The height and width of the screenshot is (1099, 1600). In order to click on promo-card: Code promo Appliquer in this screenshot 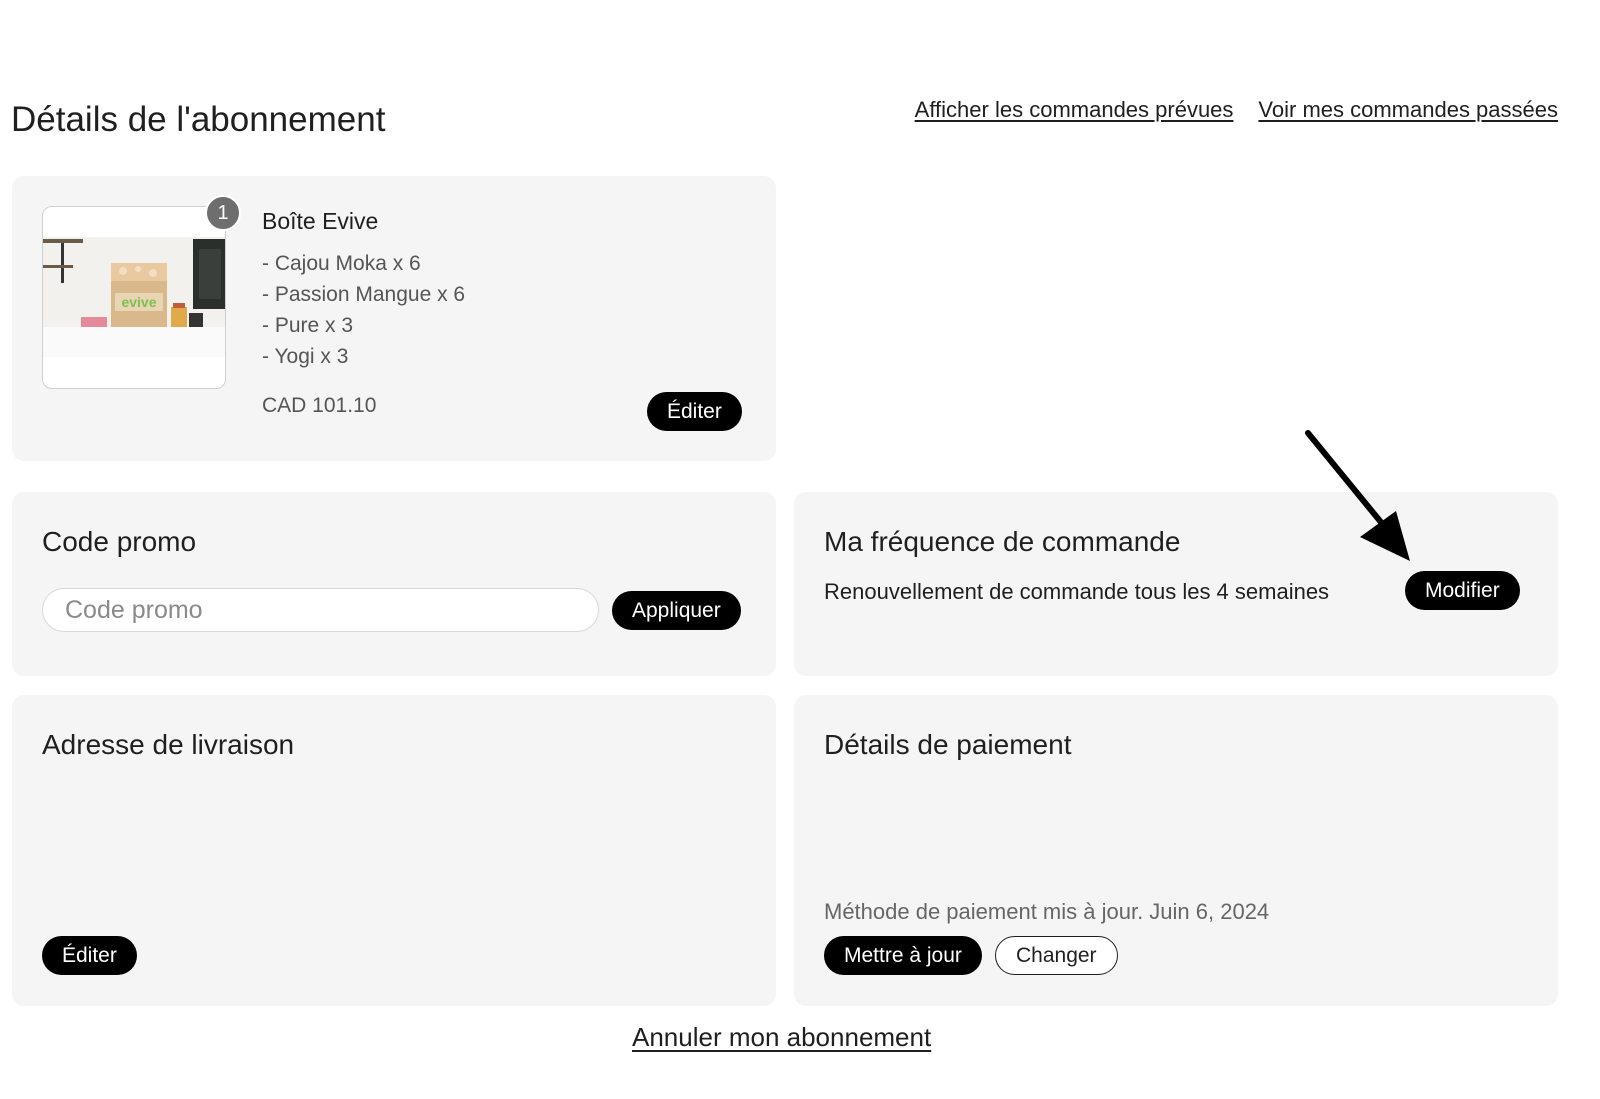, I will do `click(394, 584)`.